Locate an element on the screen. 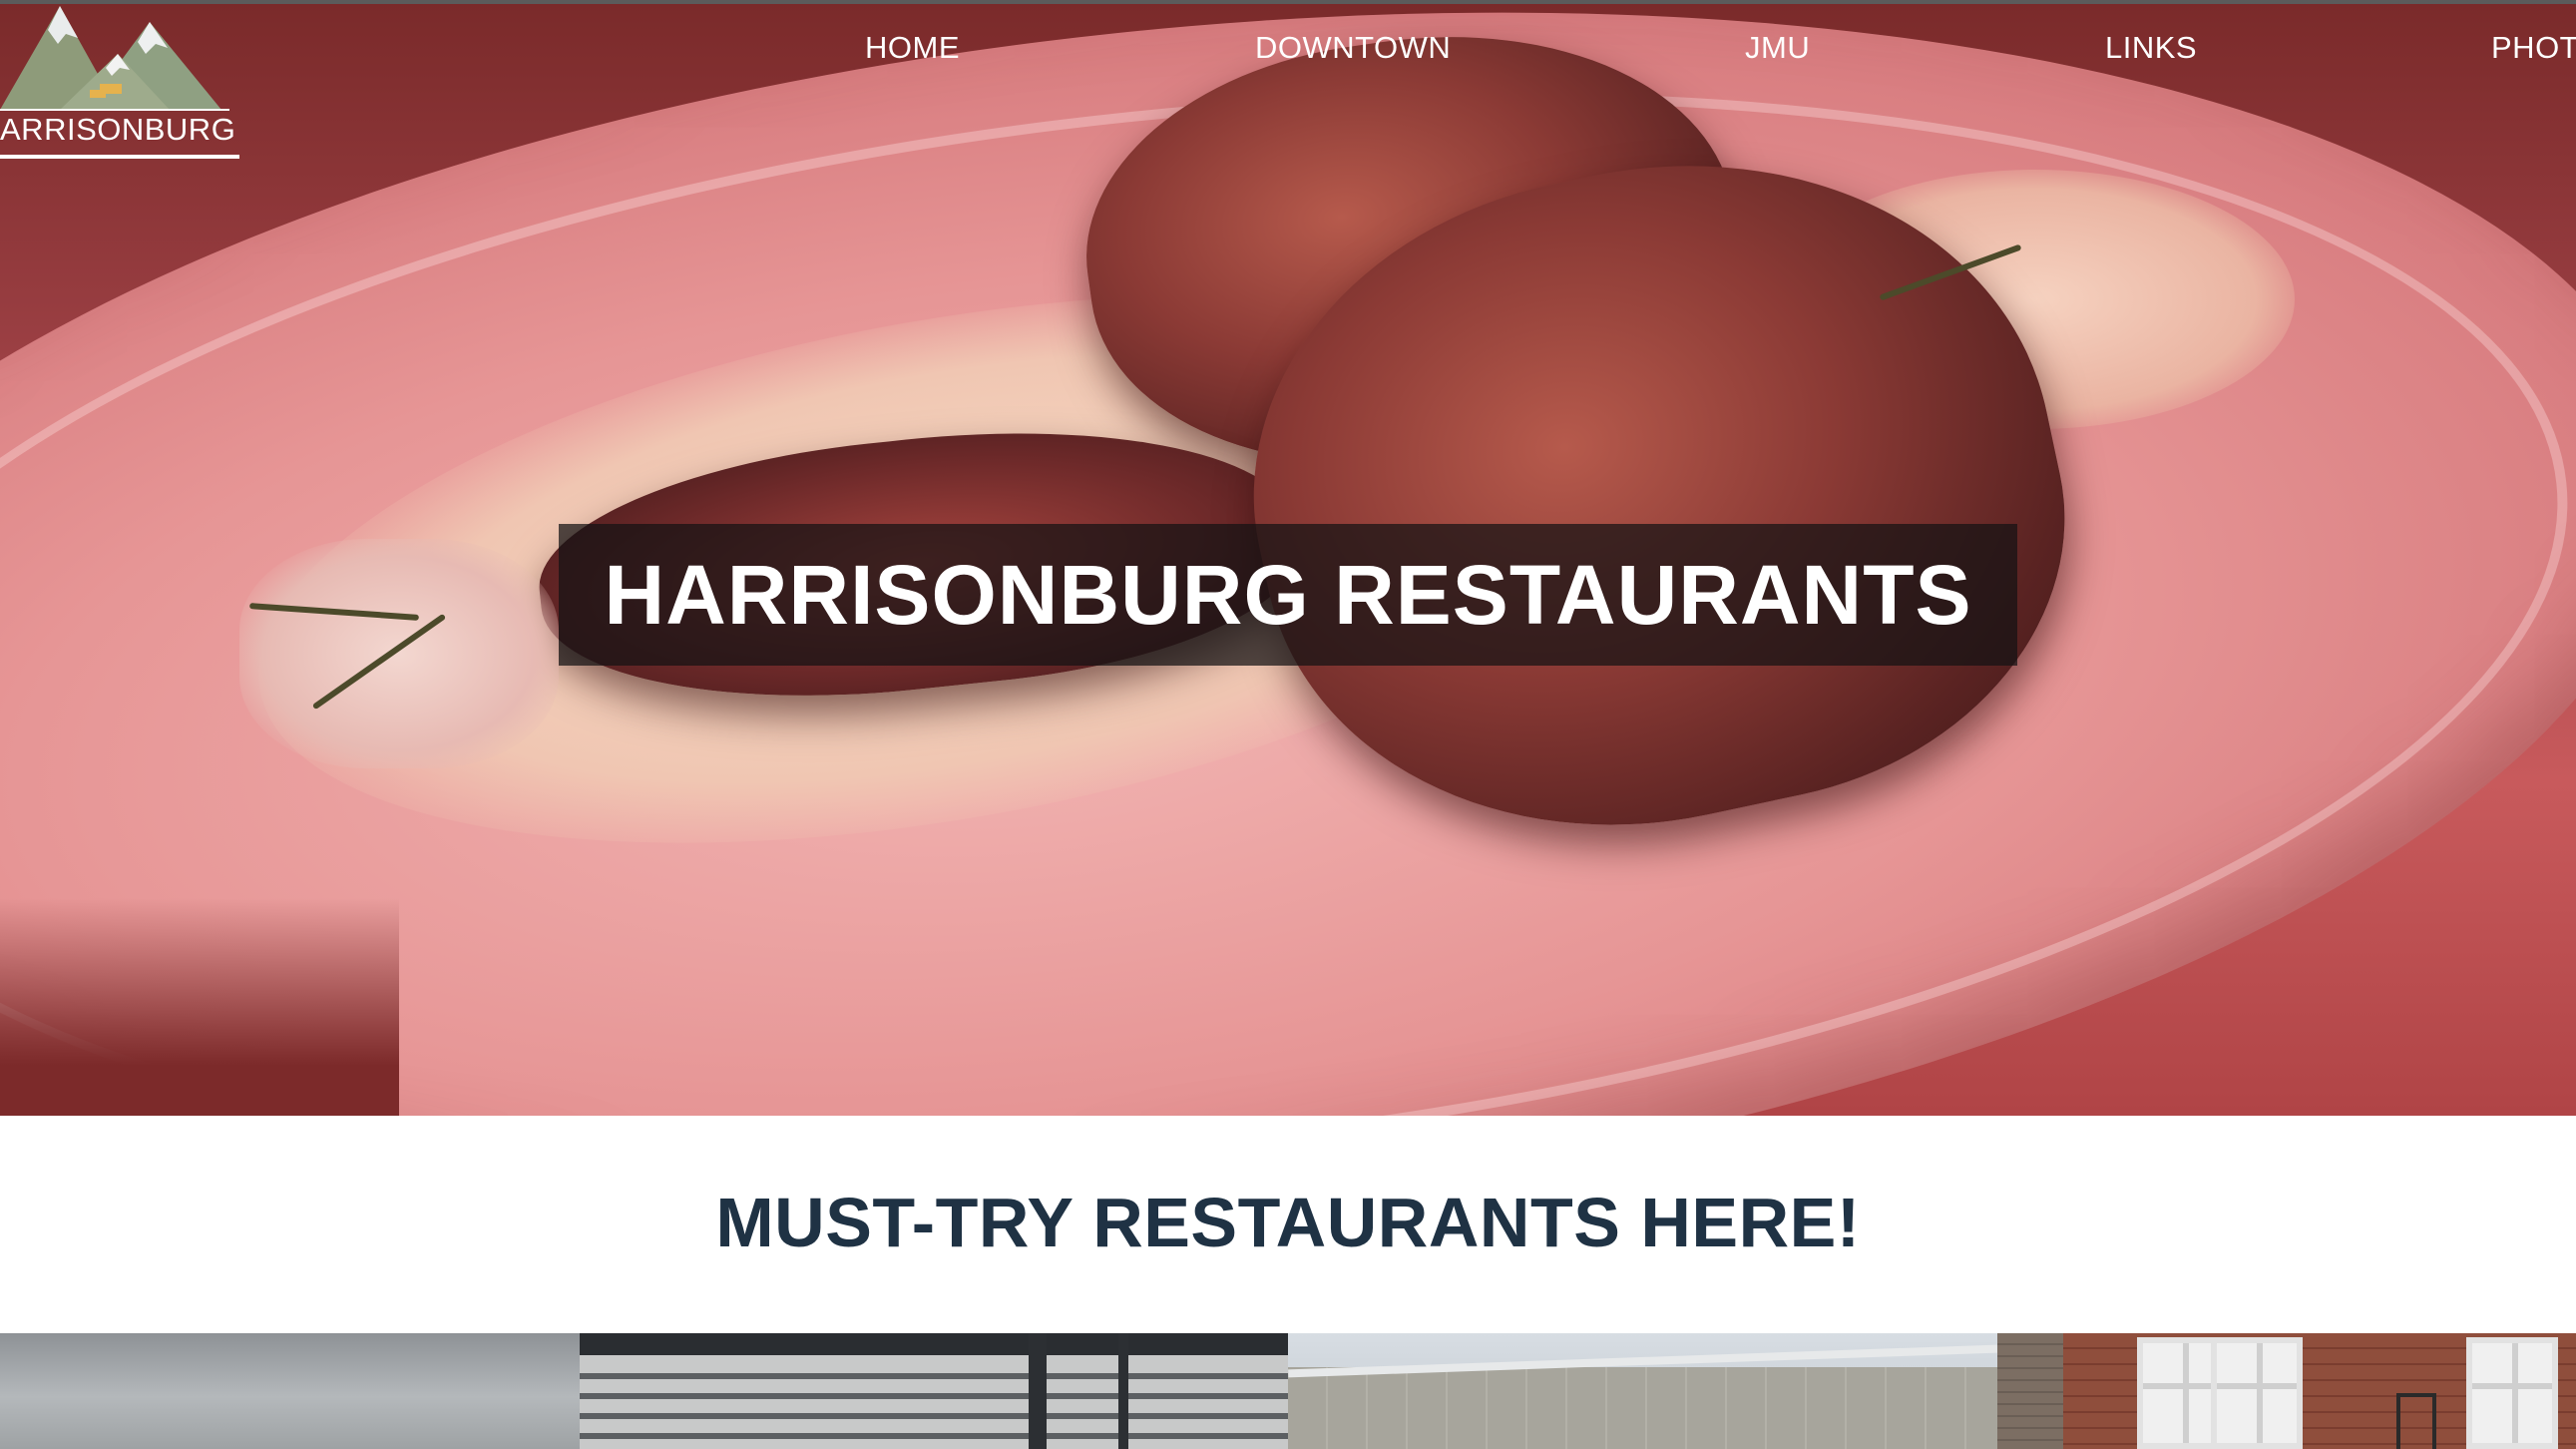  hero-title-box: HARRISONBURG RESTAURANTS is located at coordinates (1288, 595).